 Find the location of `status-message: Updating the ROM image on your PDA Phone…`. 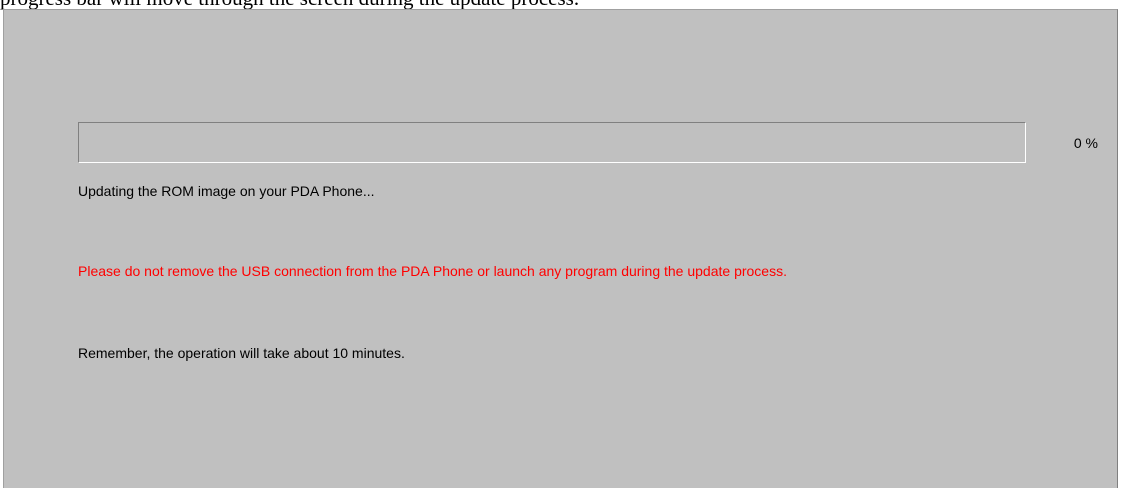

status-message: Updating the ROM image on your PDA Phone… is located at coordinates (226, 191).